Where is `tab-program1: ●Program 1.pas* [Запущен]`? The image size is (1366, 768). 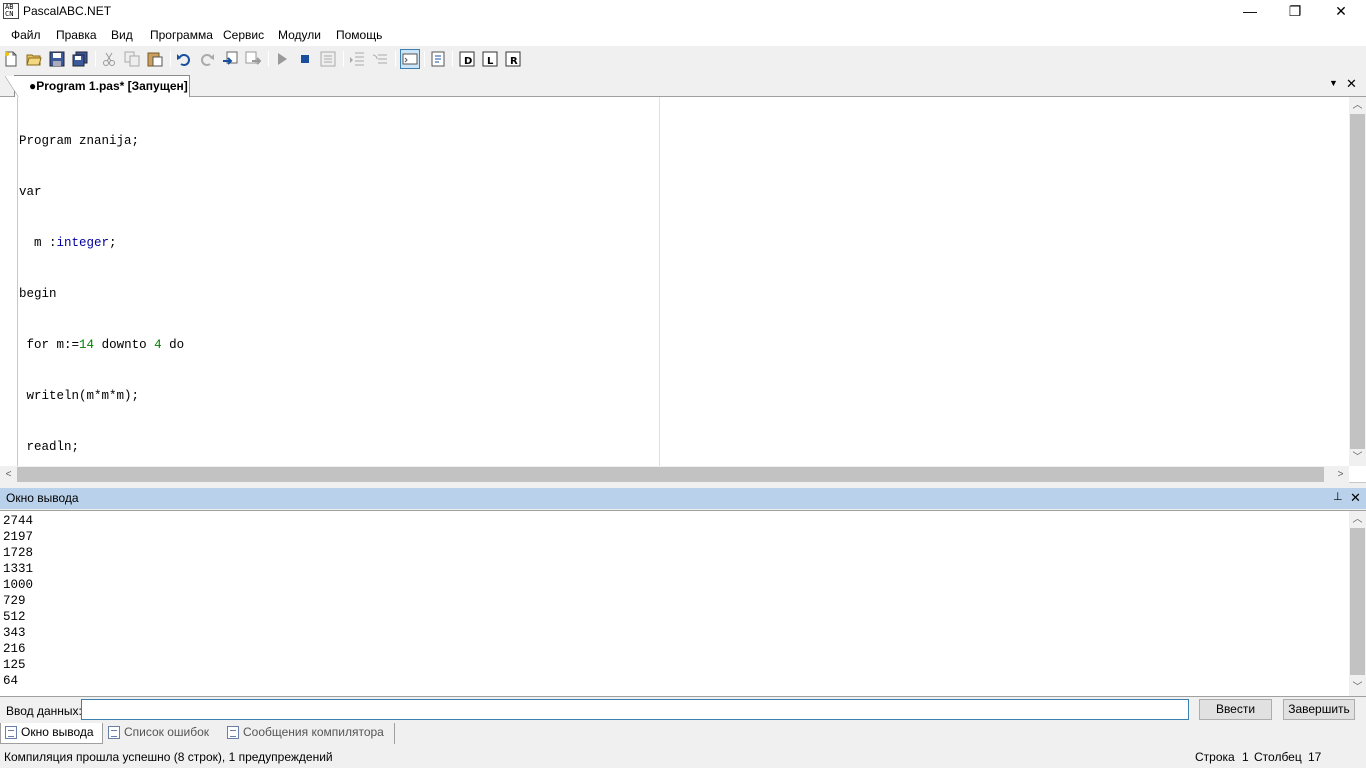
tab-program1: ●Program 1.pas* [Запущен] is located at coordinates (97, 86).